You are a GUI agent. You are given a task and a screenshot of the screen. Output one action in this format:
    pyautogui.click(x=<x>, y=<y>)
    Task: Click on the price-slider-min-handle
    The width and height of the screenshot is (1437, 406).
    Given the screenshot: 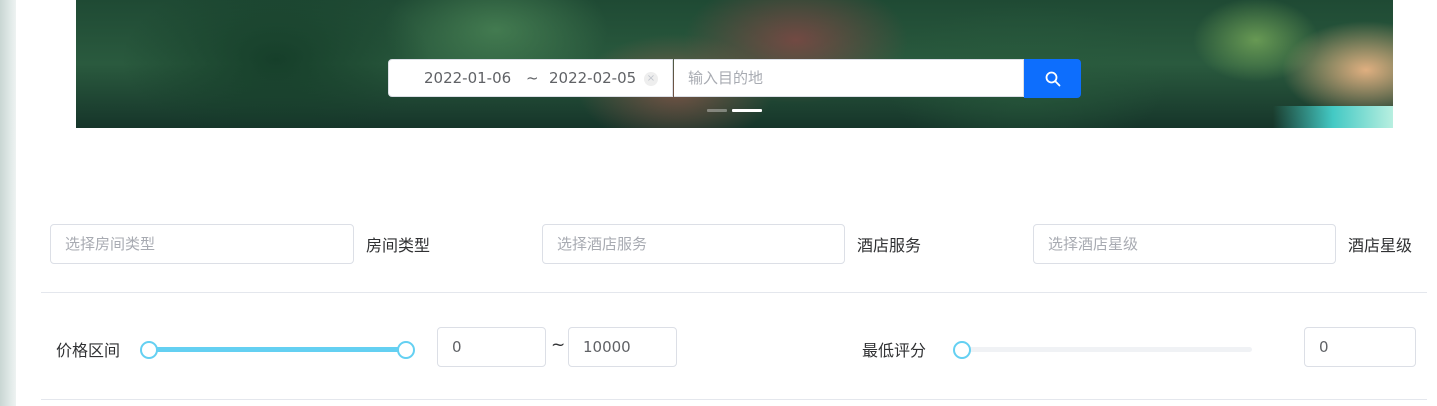 What is the action you would take?
    pyautogui.click(x=149, y=350)
    